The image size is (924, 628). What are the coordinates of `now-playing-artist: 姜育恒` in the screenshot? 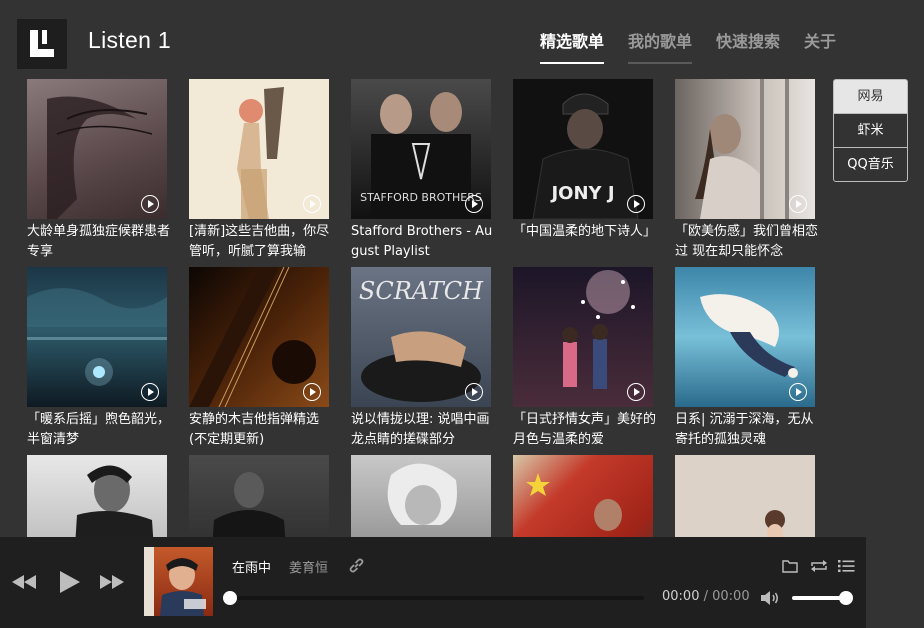 It's located at (308, 566).